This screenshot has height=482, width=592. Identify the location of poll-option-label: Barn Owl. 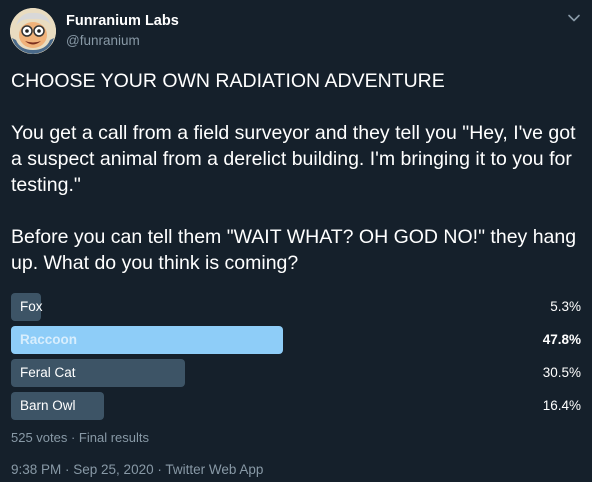
(48, 405).